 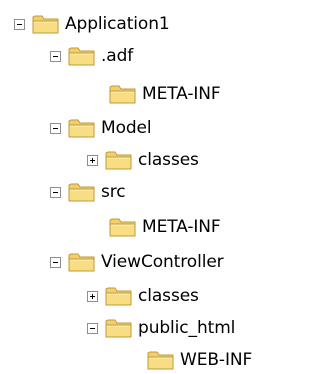 What do you see at coordinates (187, 328) in the screenshot?
I see `tree-node-label: public_html` at bounding box center [187, 328].